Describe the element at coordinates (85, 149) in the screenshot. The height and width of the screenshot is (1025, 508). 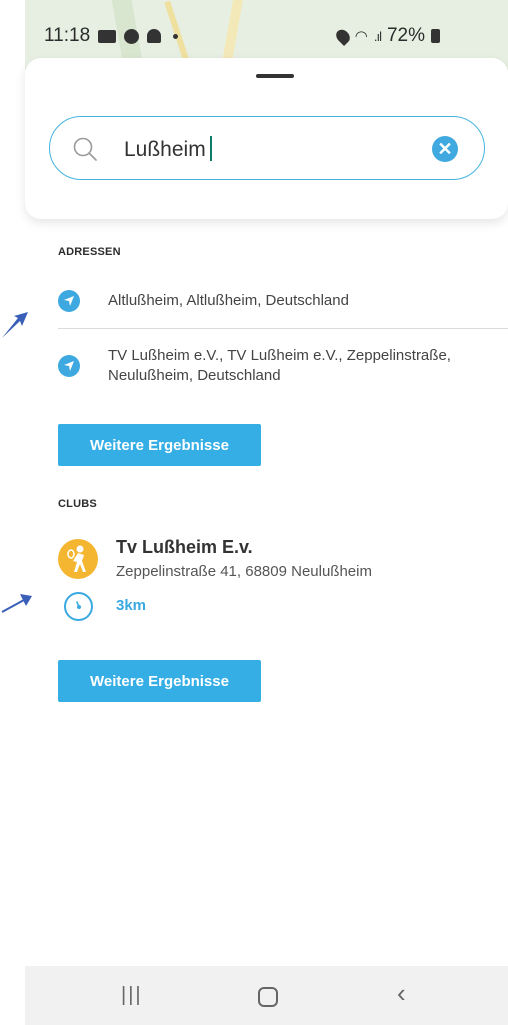
I see `search-icon` at that location.